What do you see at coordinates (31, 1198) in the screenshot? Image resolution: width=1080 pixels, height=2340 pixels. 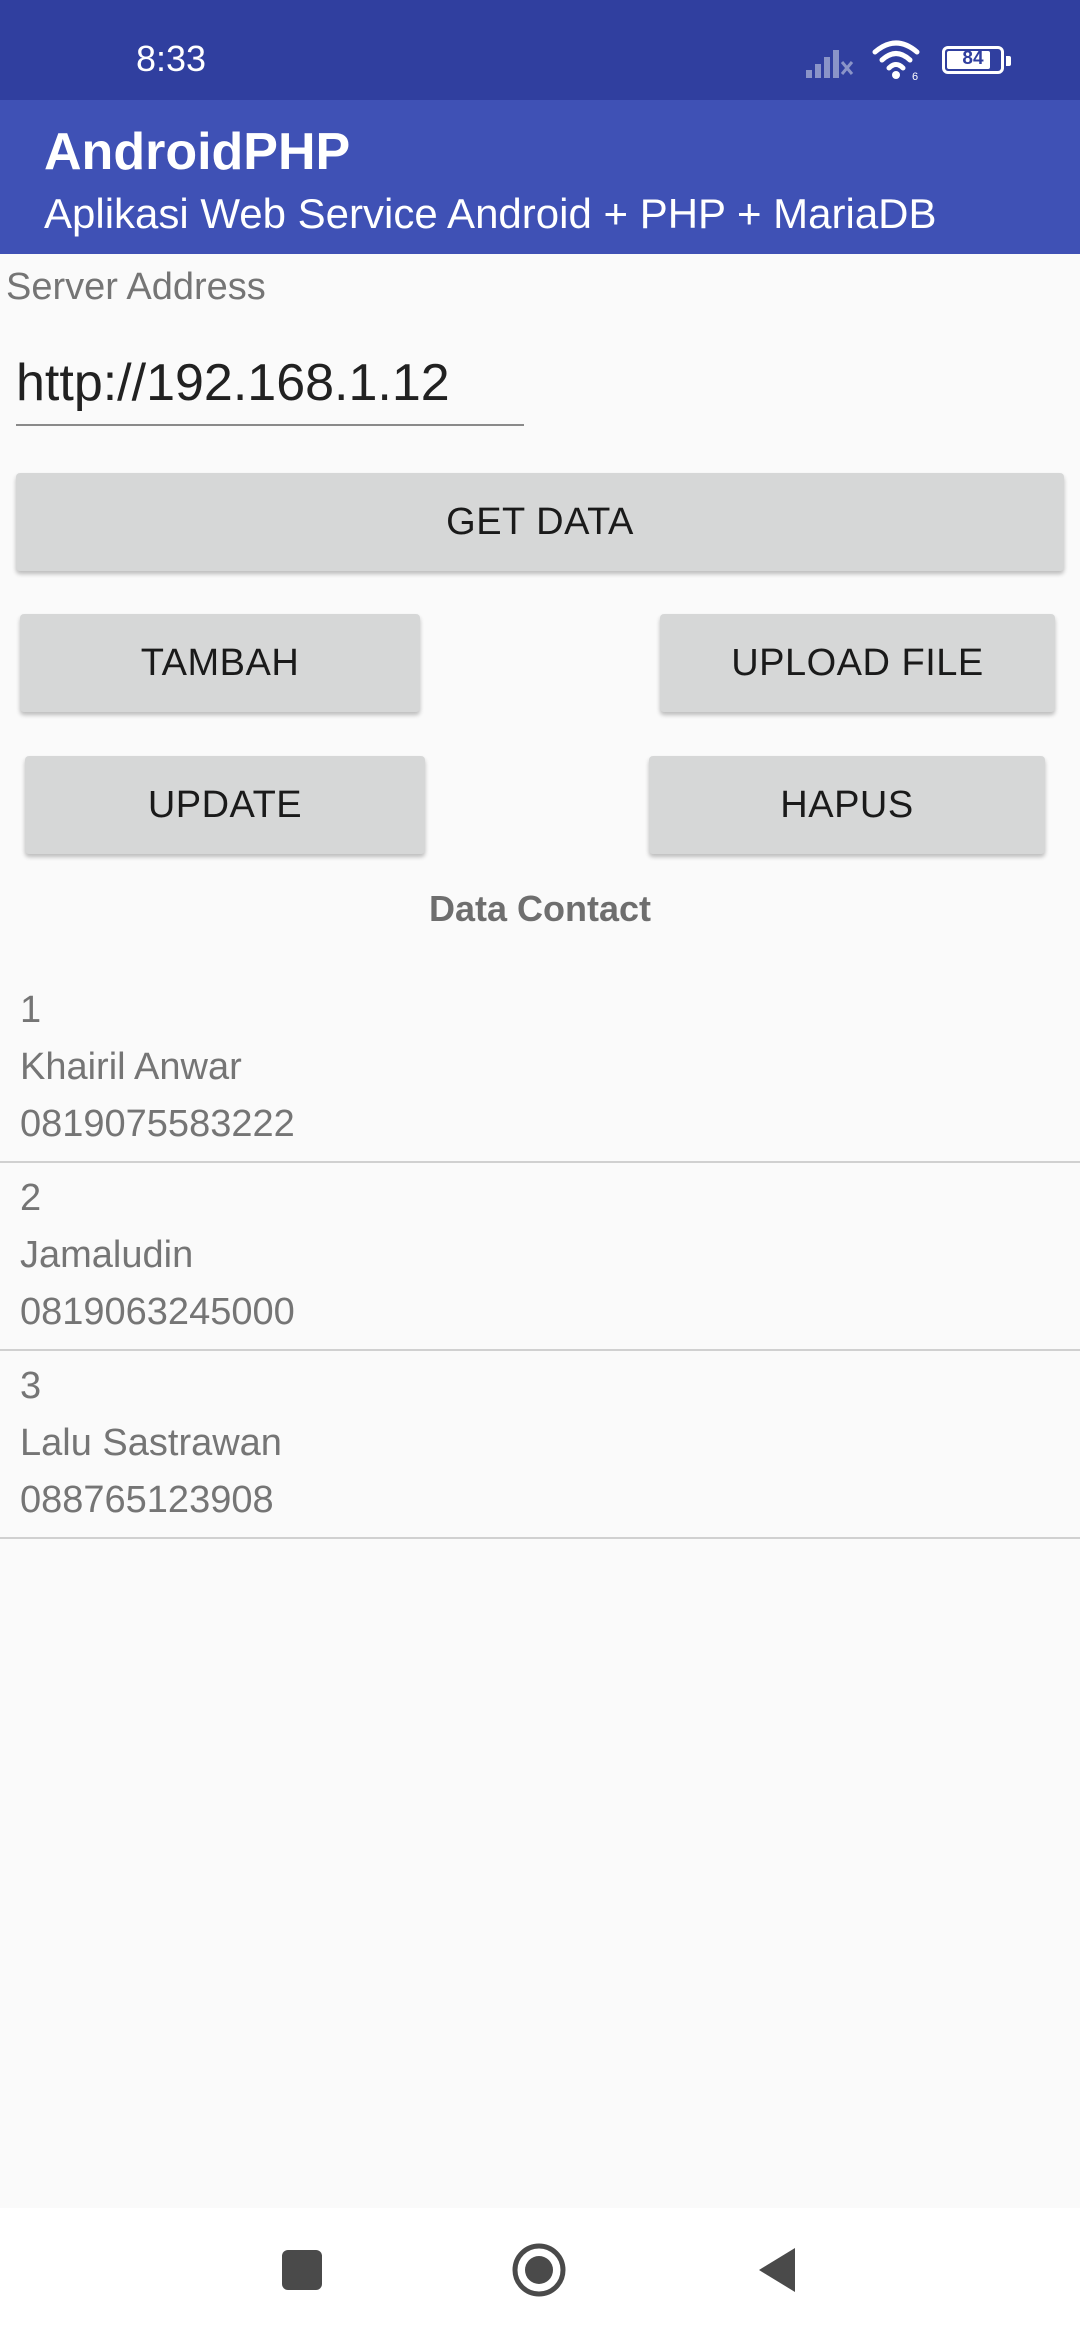 I see `contact-id: 2` at bounding box center [31, 1198].